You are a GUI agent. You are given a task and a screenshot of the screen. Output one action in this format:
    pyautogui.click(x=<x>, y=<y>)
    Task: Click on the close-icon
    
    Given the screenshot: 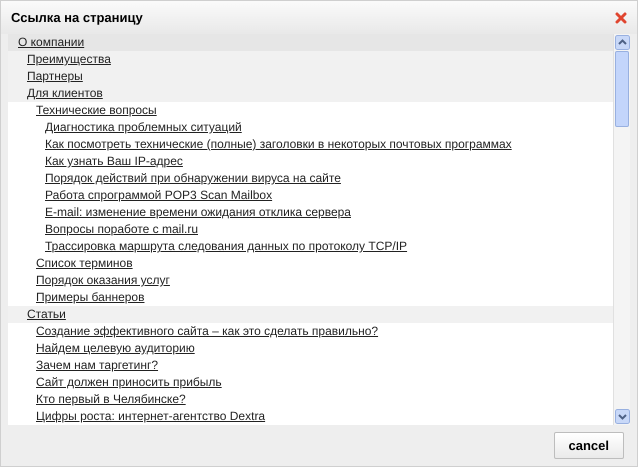 What is the action you would take?
    pyautogui.click(x=621, y=18)
    